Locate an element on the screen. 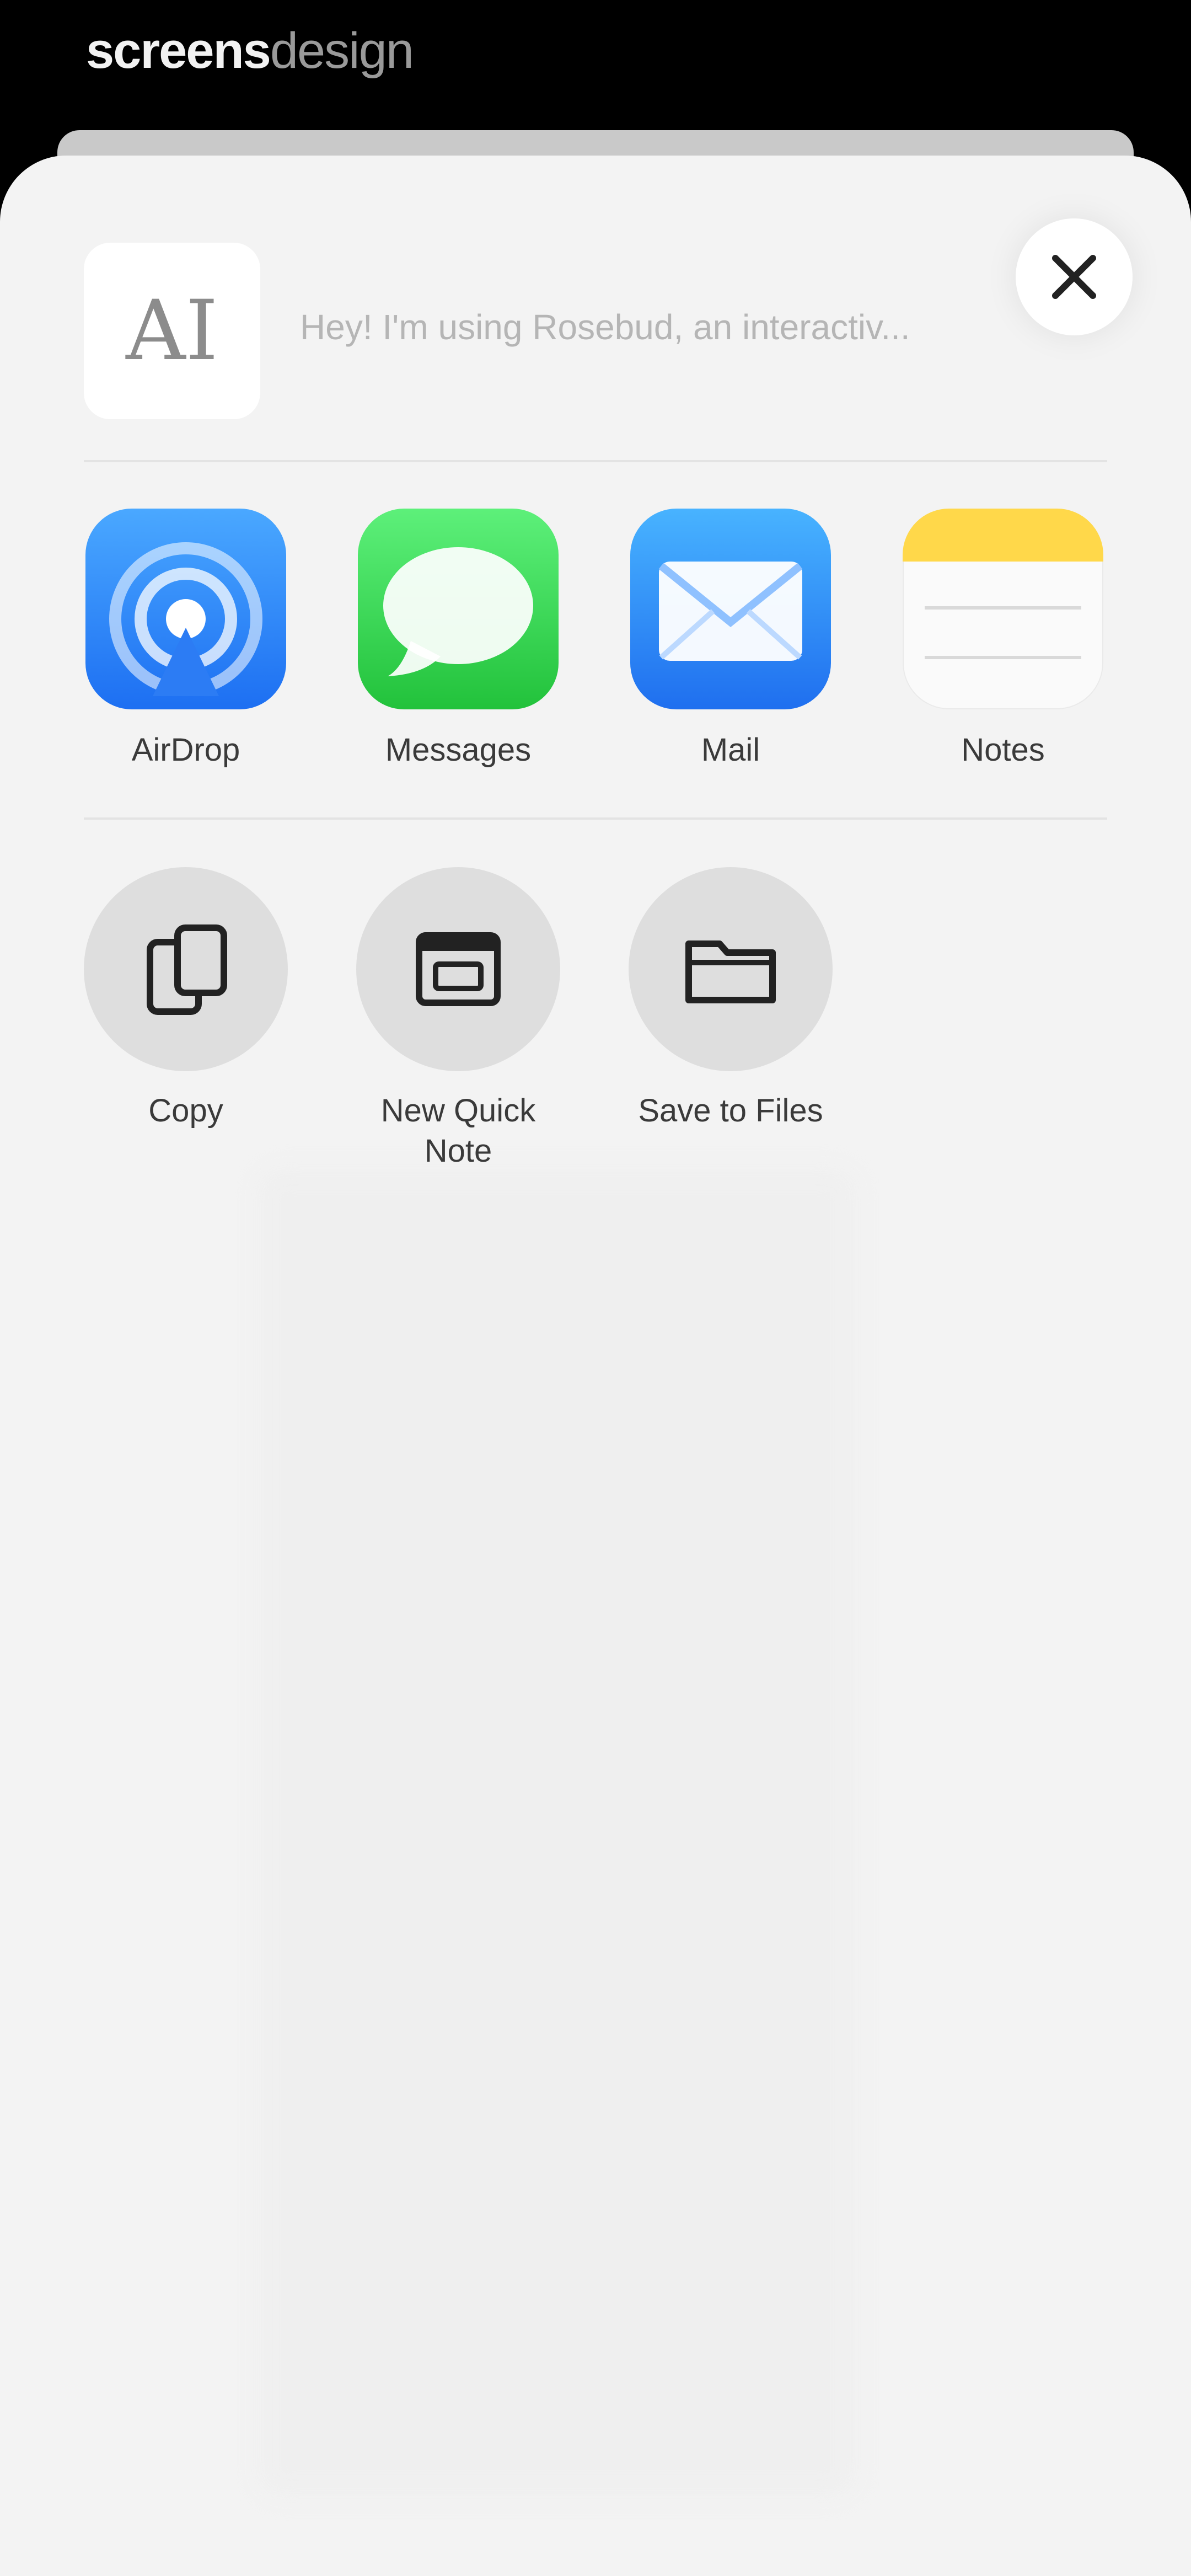 The width and height of the screenshot is (1191, 2576). quick-note-icon is located at coordinates (459, 969).